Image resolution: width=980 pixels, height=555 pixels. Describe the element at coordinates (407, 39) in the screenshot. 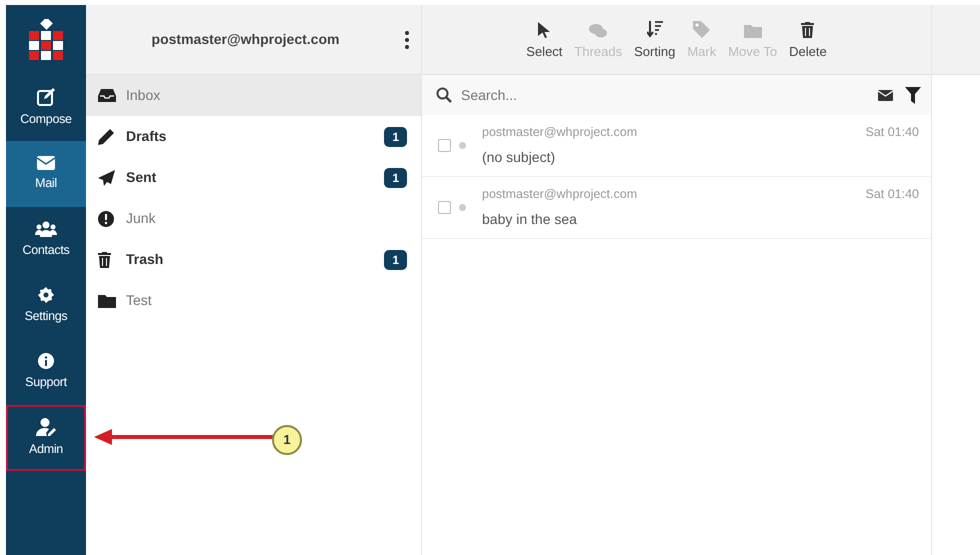

I see `more-icon` at that location.